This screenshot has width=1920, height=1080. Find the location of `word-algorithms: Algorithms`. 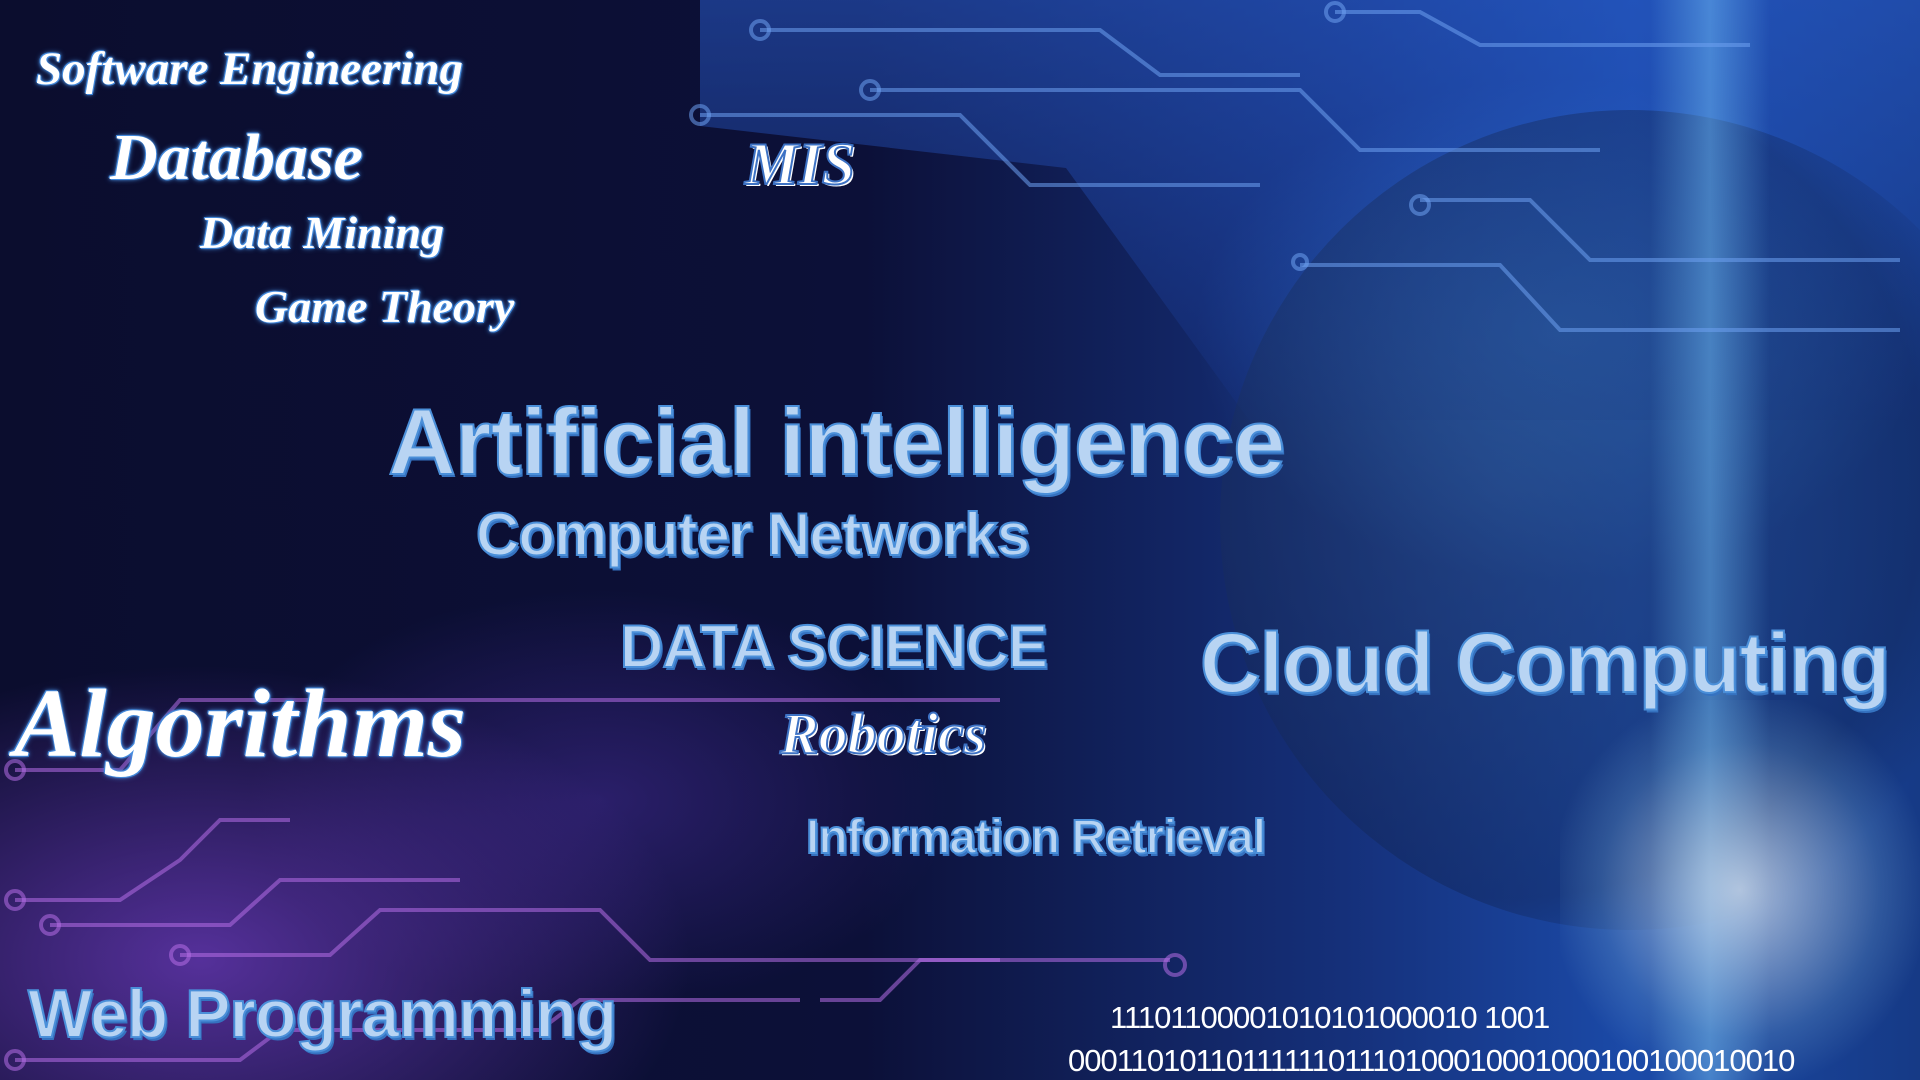

word-algorithms: Algorithms is located at coordinates (240, 724).